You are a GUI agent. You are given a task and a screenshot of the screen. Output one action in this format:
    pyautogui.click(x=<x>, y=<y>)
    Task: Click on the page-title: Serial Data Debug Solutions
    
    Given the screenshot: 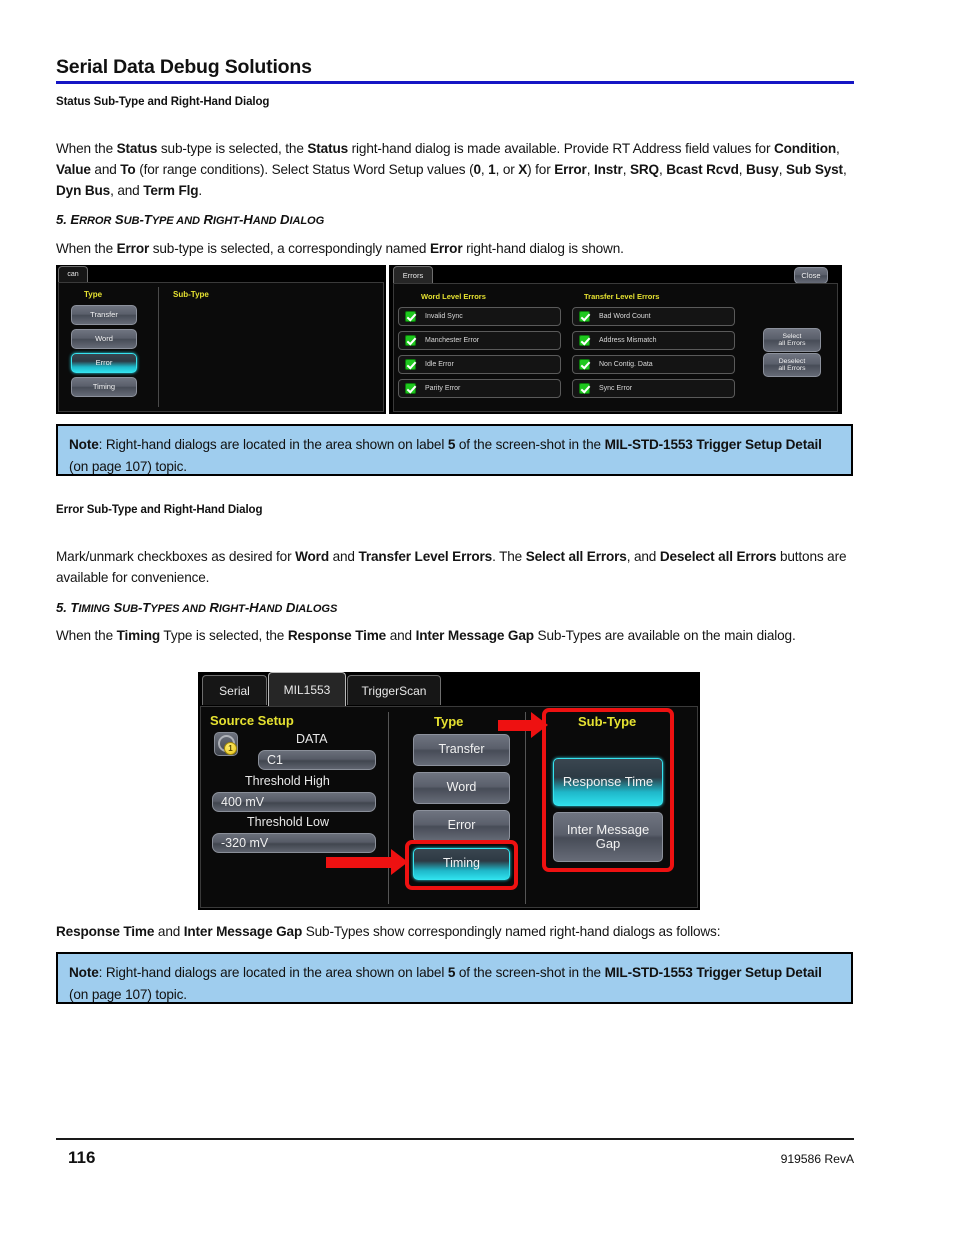 What is the action you would take?
    pyautogui.click(x=184, y=67)
    